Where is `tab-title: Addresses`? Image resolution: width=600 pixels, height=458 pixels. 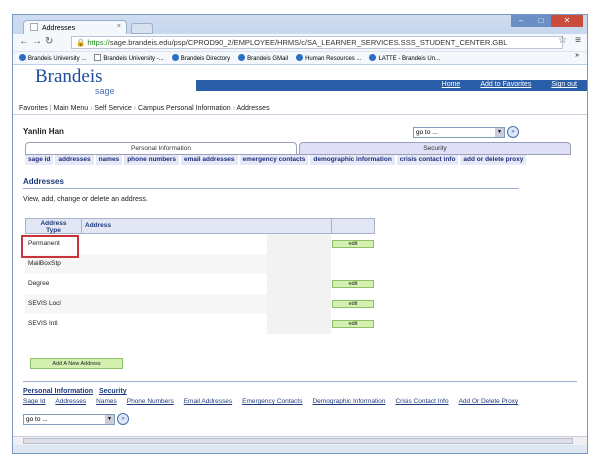
tab-title: Addresses is located at coordinates (59, 28).